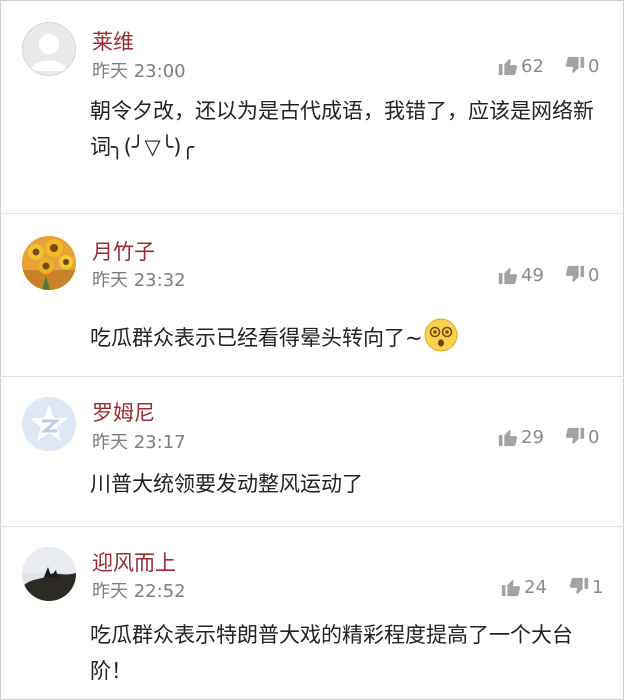 The width and height of the screenshot is (624, 700). Describe the element at coordinates (342, 129) in the screenshot. I see `comment-text: 朝令夕改，还以为是古代成语，我错了，应该是网络新词╮(╯▽╰)╭` at that location.